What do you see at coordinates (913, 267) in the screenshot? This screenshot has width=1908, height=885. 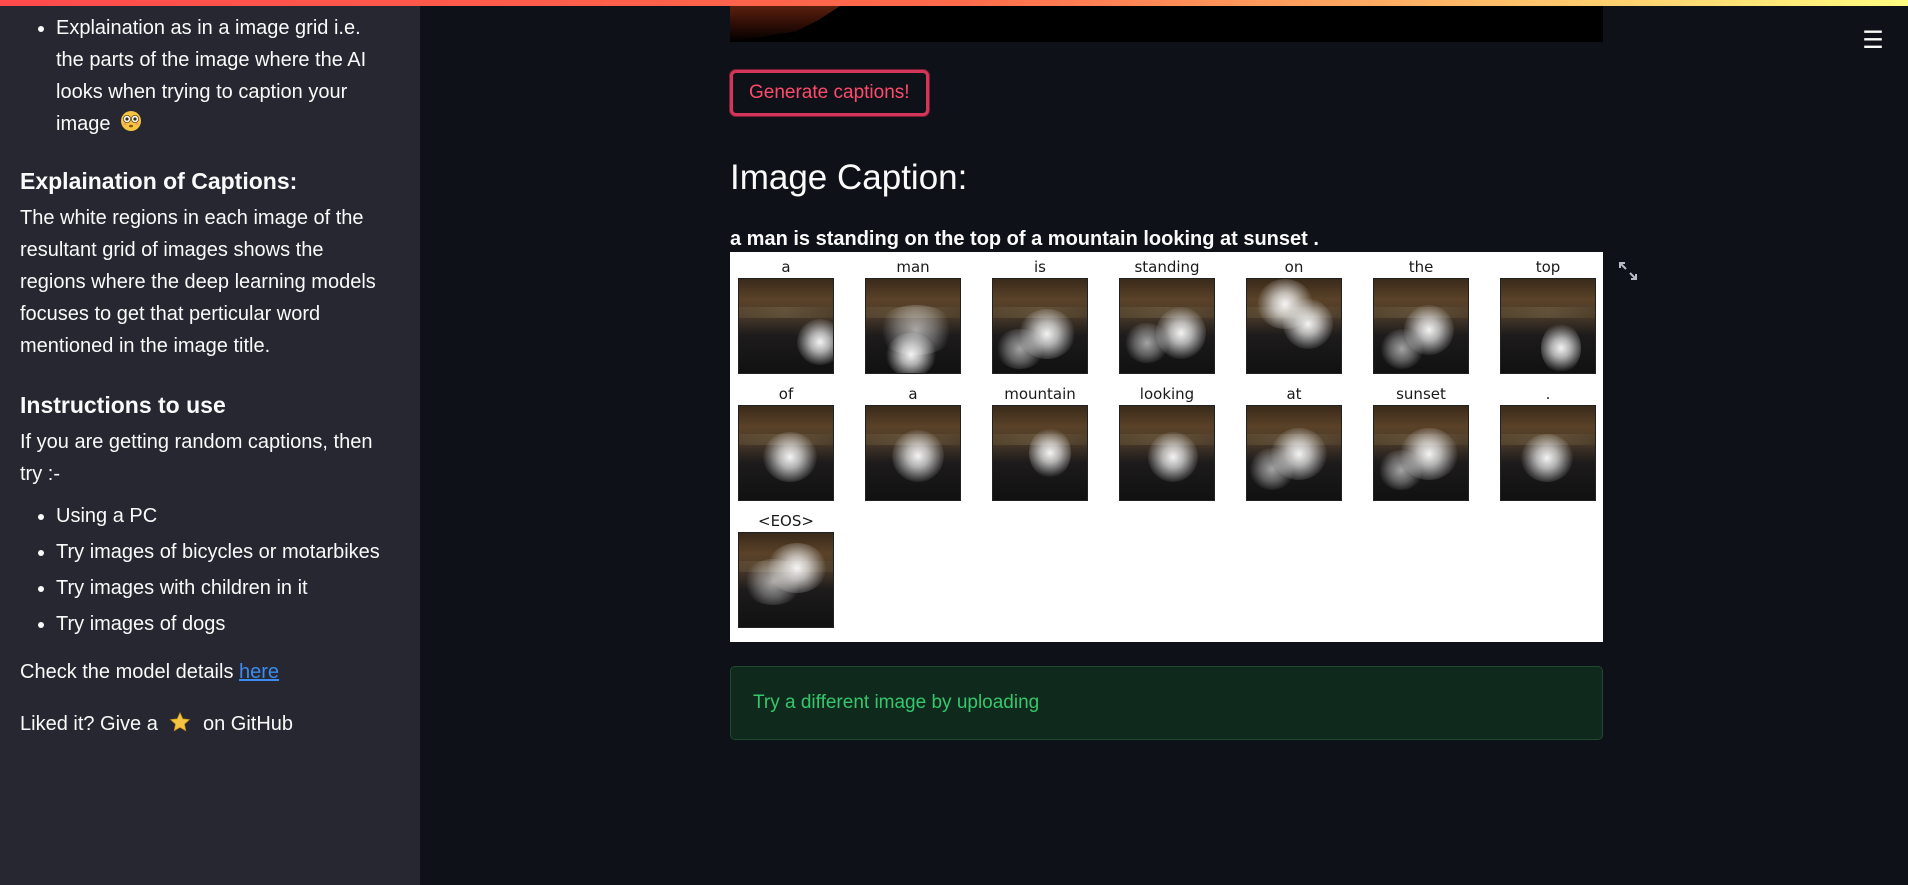 I see `attention-word: man` at bounding box center [913, 267].